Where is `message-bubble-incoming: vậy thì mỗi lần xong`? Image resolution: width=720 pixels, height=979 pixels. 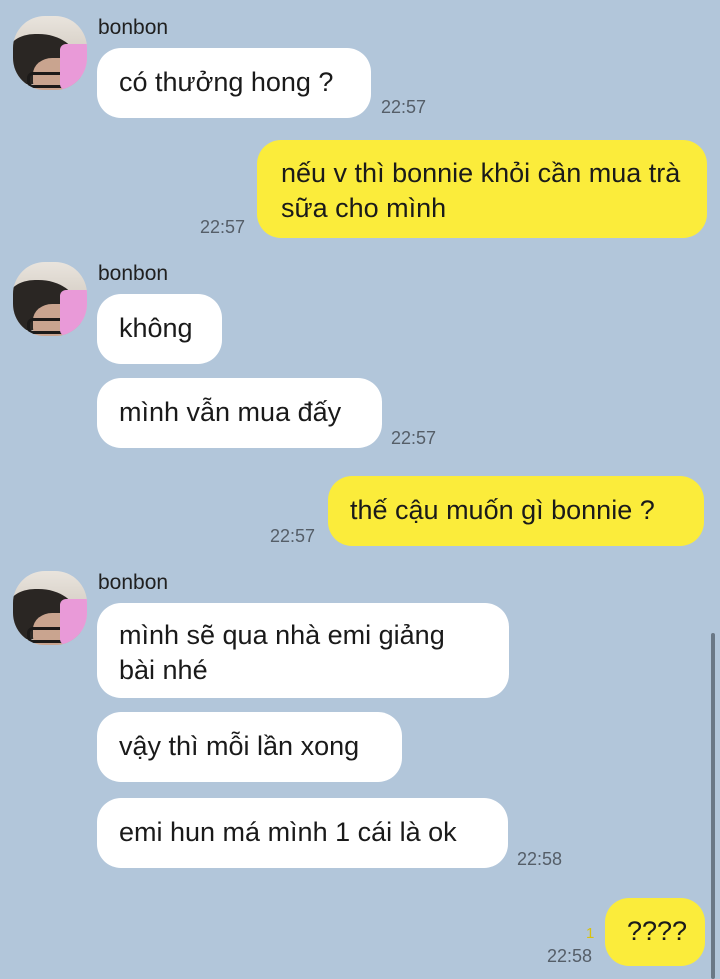 message-bubble-incoming: vậy thì mỗi lần xong is located at coordinates (249, 747).